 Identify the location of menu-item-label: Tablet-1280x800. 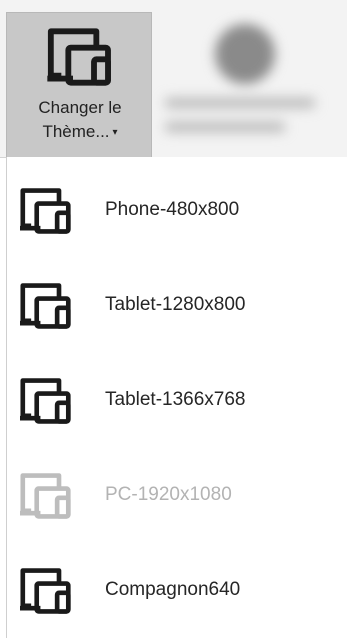
(175, 304).